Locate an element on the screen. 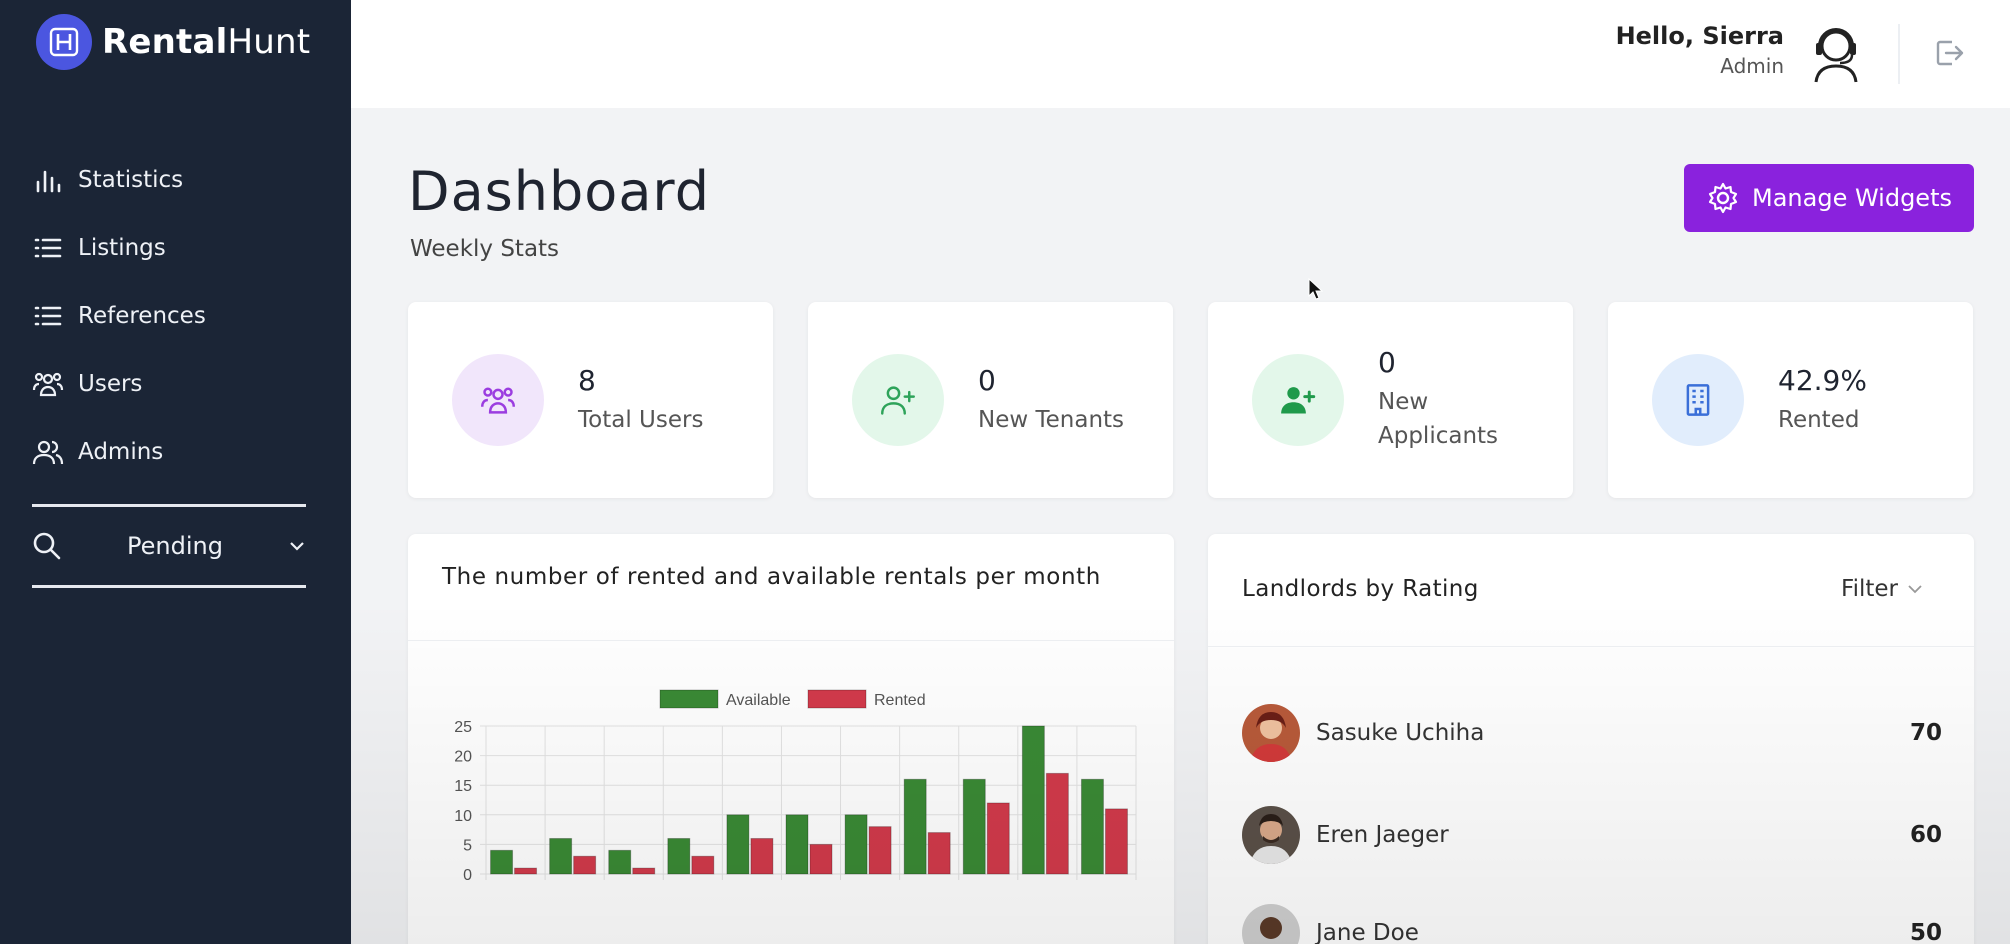 The width and height of the screenshot is (2010, 944). user-greeting: Hello, Sierra Admin is located at coordinates (1700, 50).